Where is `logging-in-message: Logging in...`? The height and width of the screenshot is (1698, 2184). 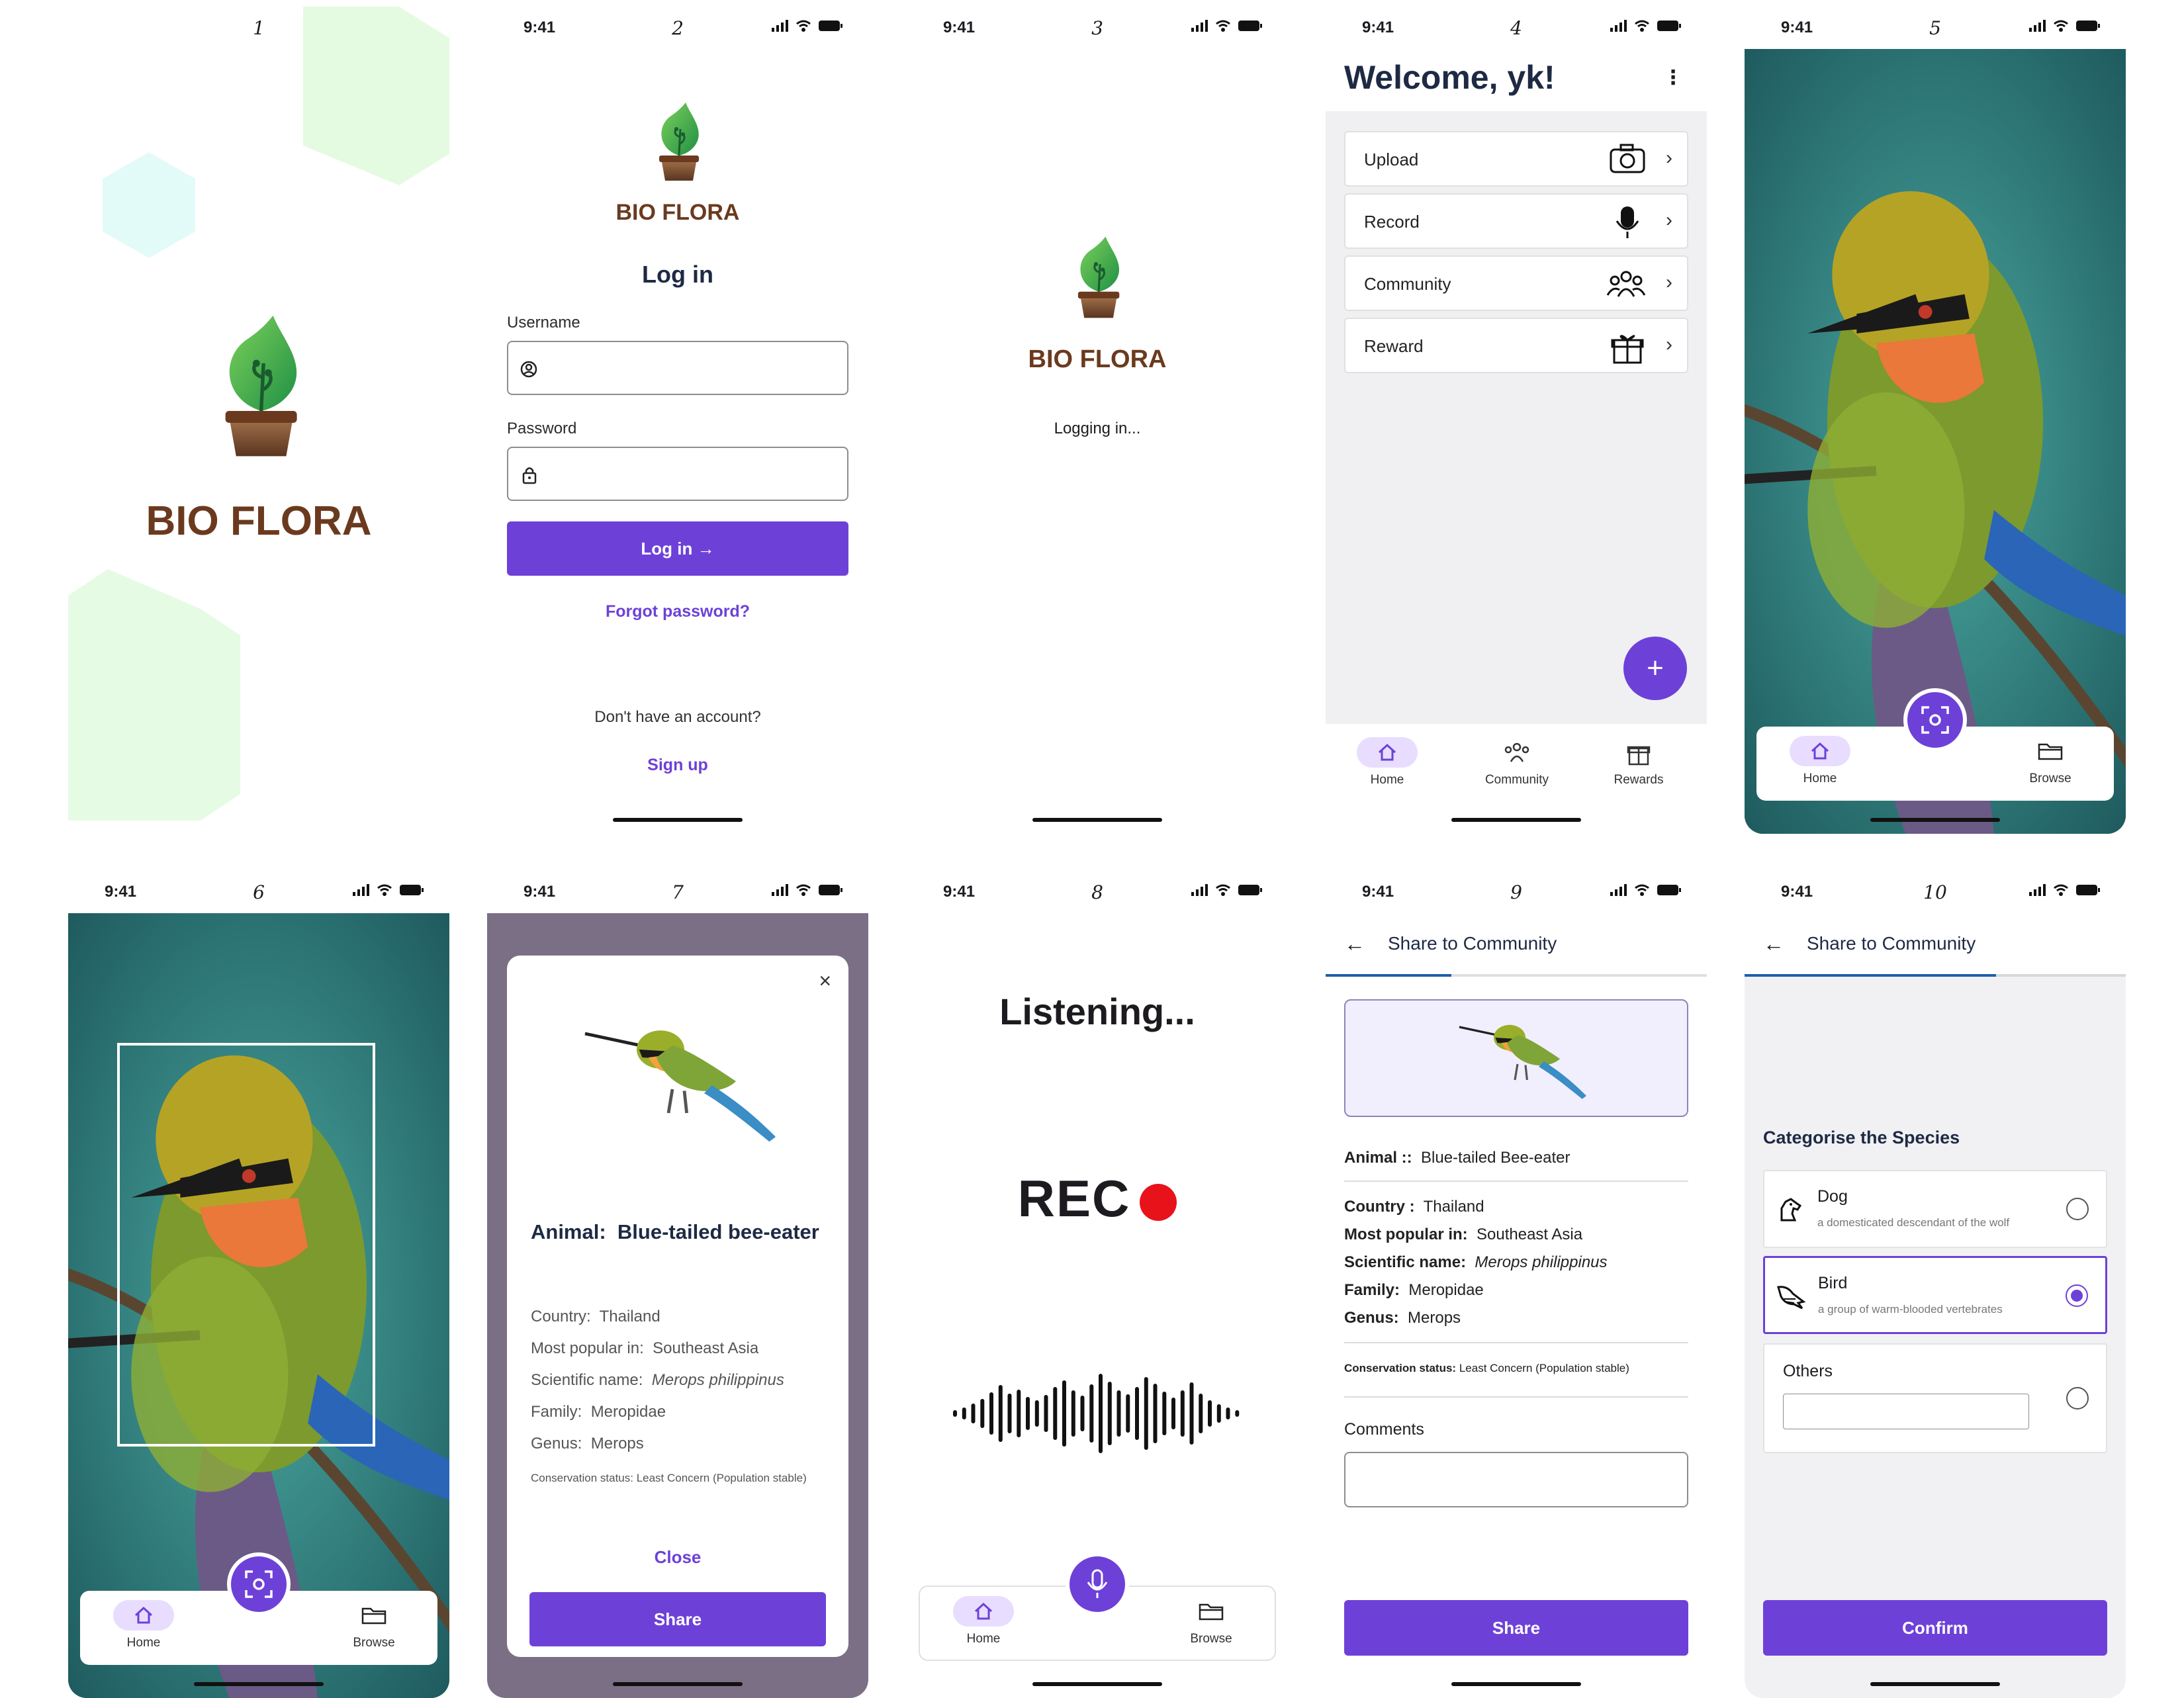
logging-in-message: Logging in... is located at coordinates (1097, 429).